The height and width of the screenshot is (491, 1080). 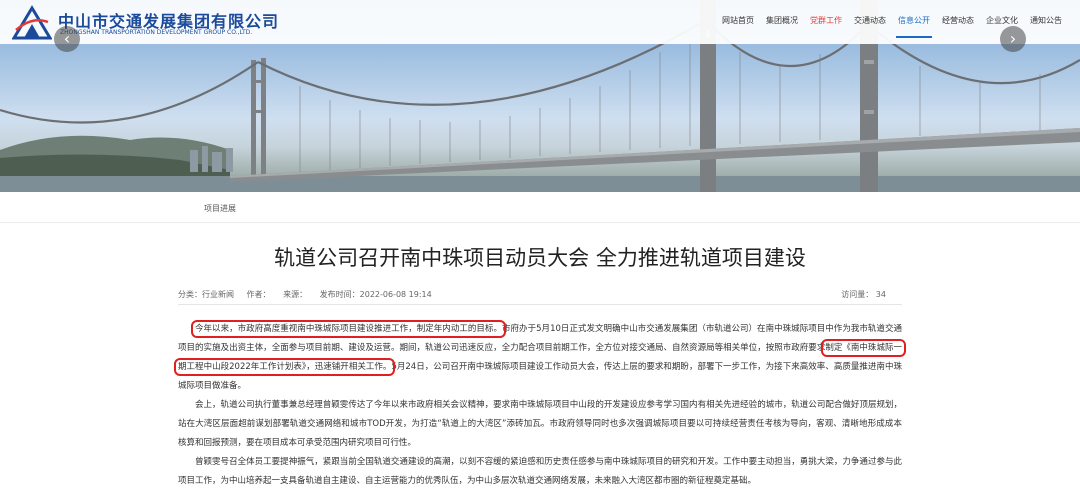 I want to click on highlighted-sentence-1: 今年以来，市政府高度重视南中珠城际项目建设推进工作，制定年内动工的目标。, so click(x=348, y=329).